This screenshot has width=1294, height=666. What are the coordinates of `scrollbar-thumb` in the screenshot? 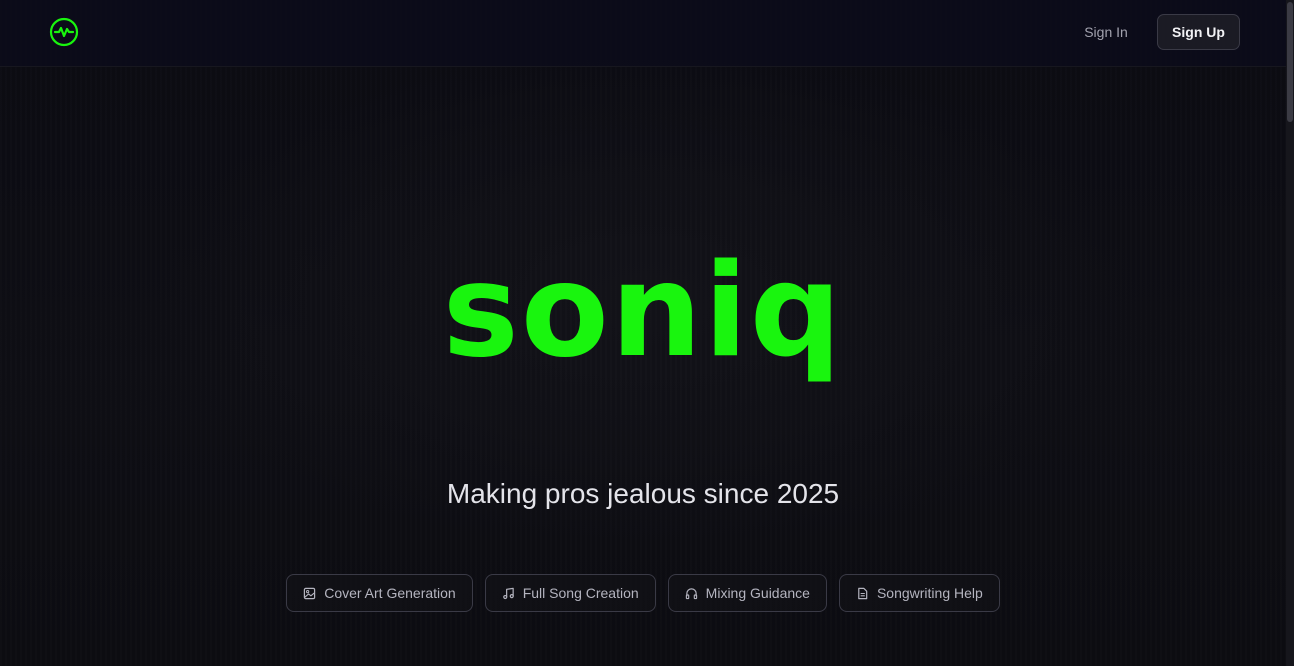 It's located at (1290, 62).